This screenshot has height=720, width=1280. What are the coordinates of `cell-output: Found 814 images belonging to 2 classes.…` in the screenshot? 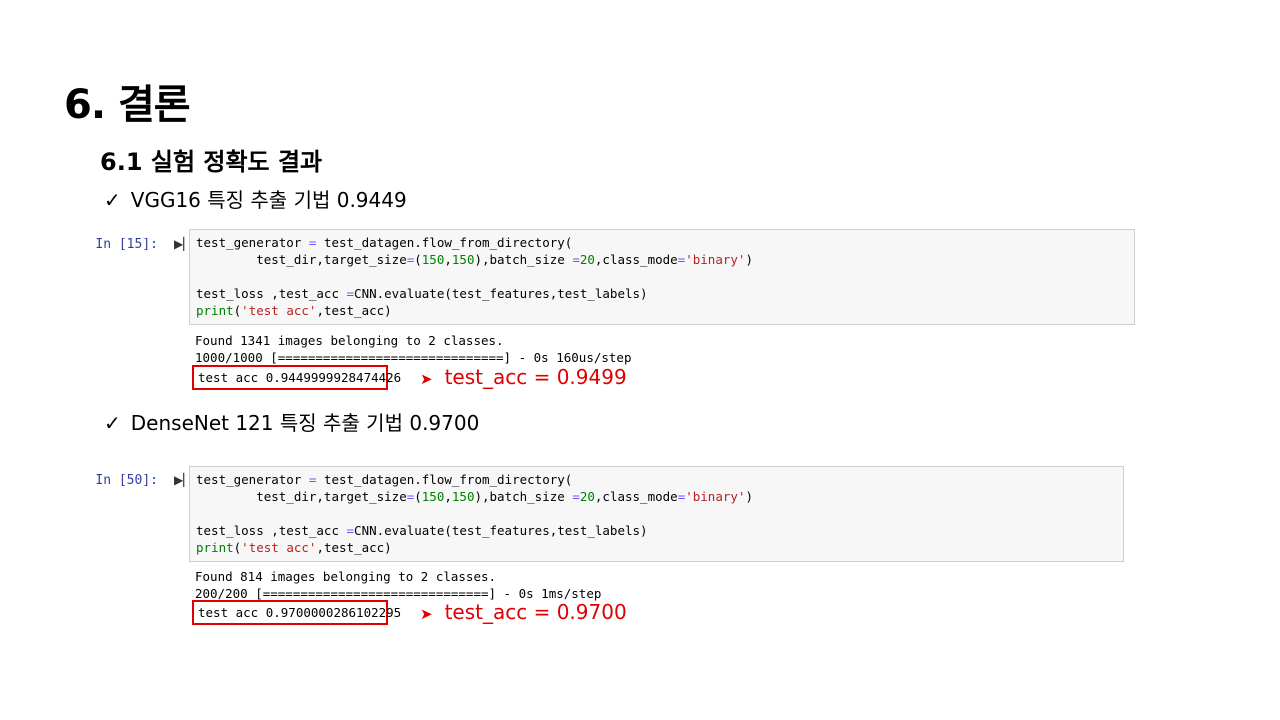 It's located at (398, 585).